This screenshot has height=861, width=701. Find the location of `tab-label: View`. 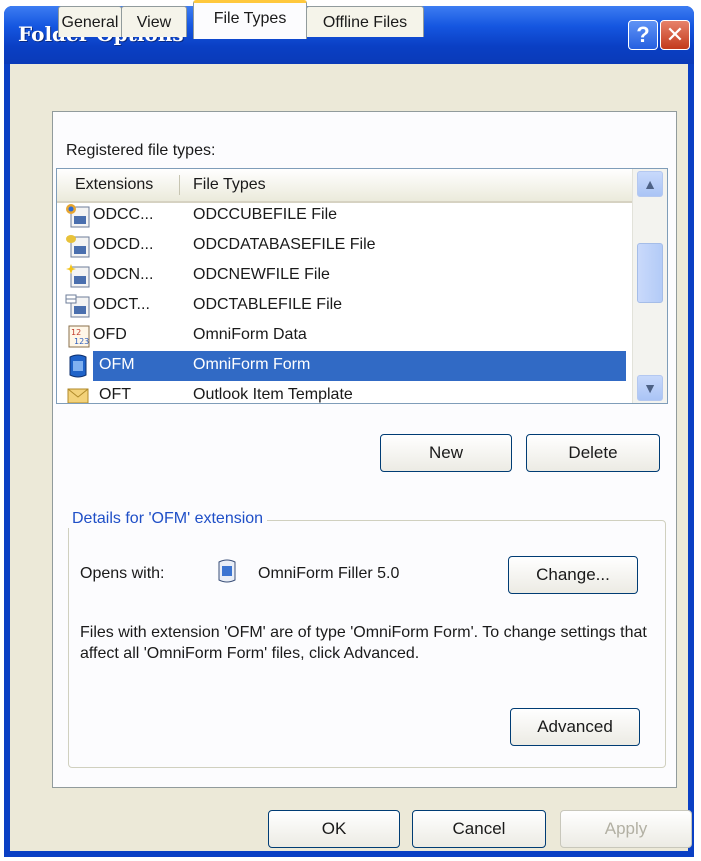

tab-label: View is located at coordinates (154, 22).